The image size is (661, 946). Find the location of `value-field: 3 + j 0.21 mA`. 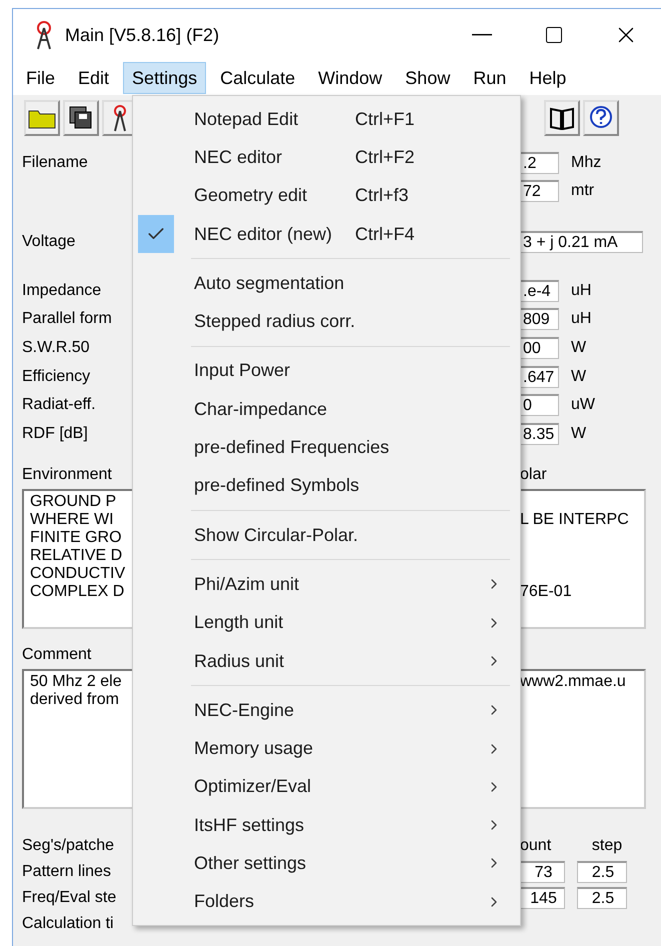

value-field: 3 + j 0.21 mA is located at coordinates (581, 242).